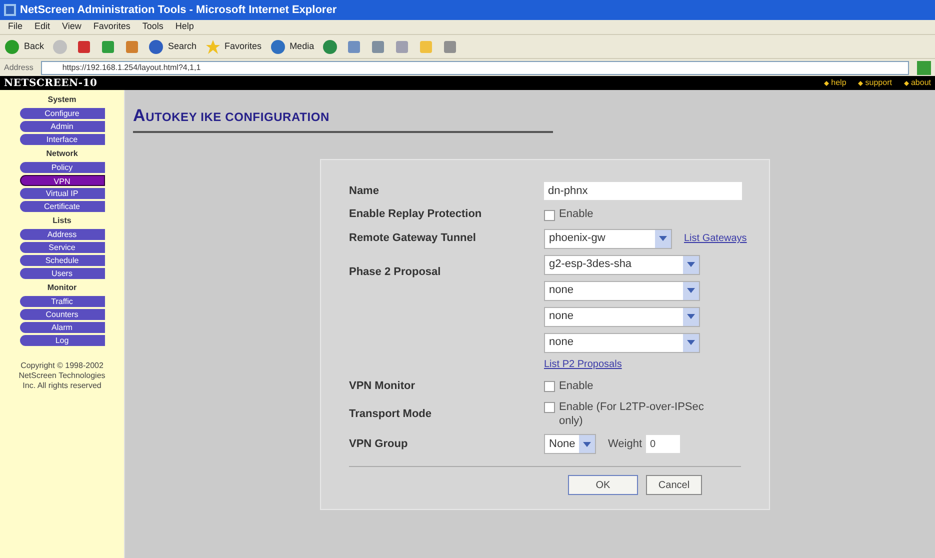  What do you see at coordinates (625, 444) in the screenshot?
I see `weight-label: Weight` at bounding box center [625, 444].